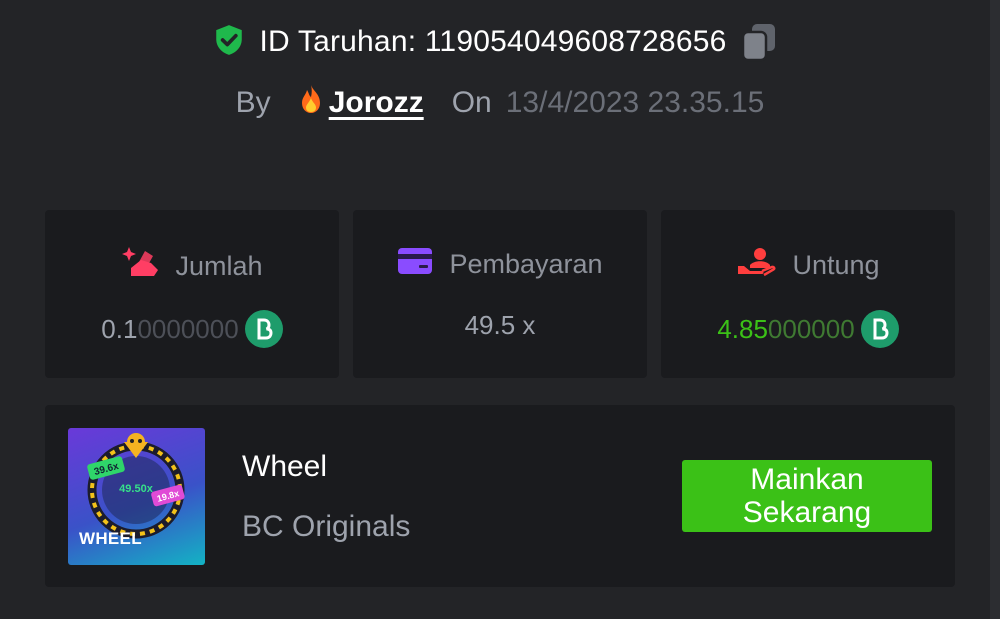 The image size is (1000, 619). Describe the element at coordinates (219, 266) in the screenshot. I see `stat-label-amount: Jumlah` at that location.